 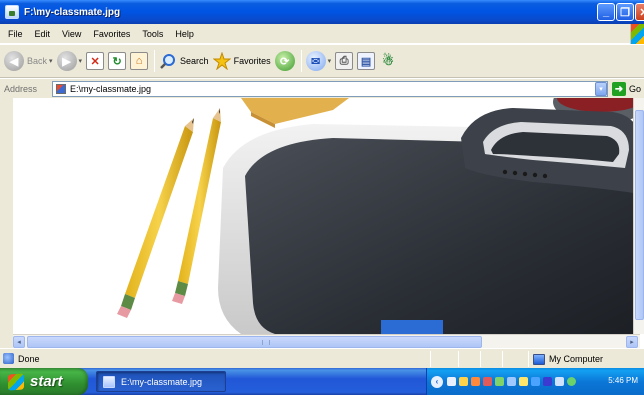 I want to click on address-bar: Address E:\my-classmate.jpg ▾ ➜ Go, so click(x=322, y=88).